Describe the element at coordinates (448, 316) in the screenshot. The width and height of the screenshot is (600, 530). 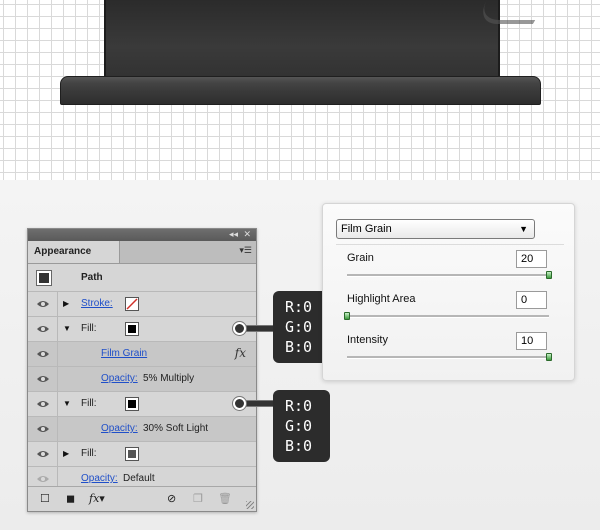
I see `highlight-area-slider-track` at that location.